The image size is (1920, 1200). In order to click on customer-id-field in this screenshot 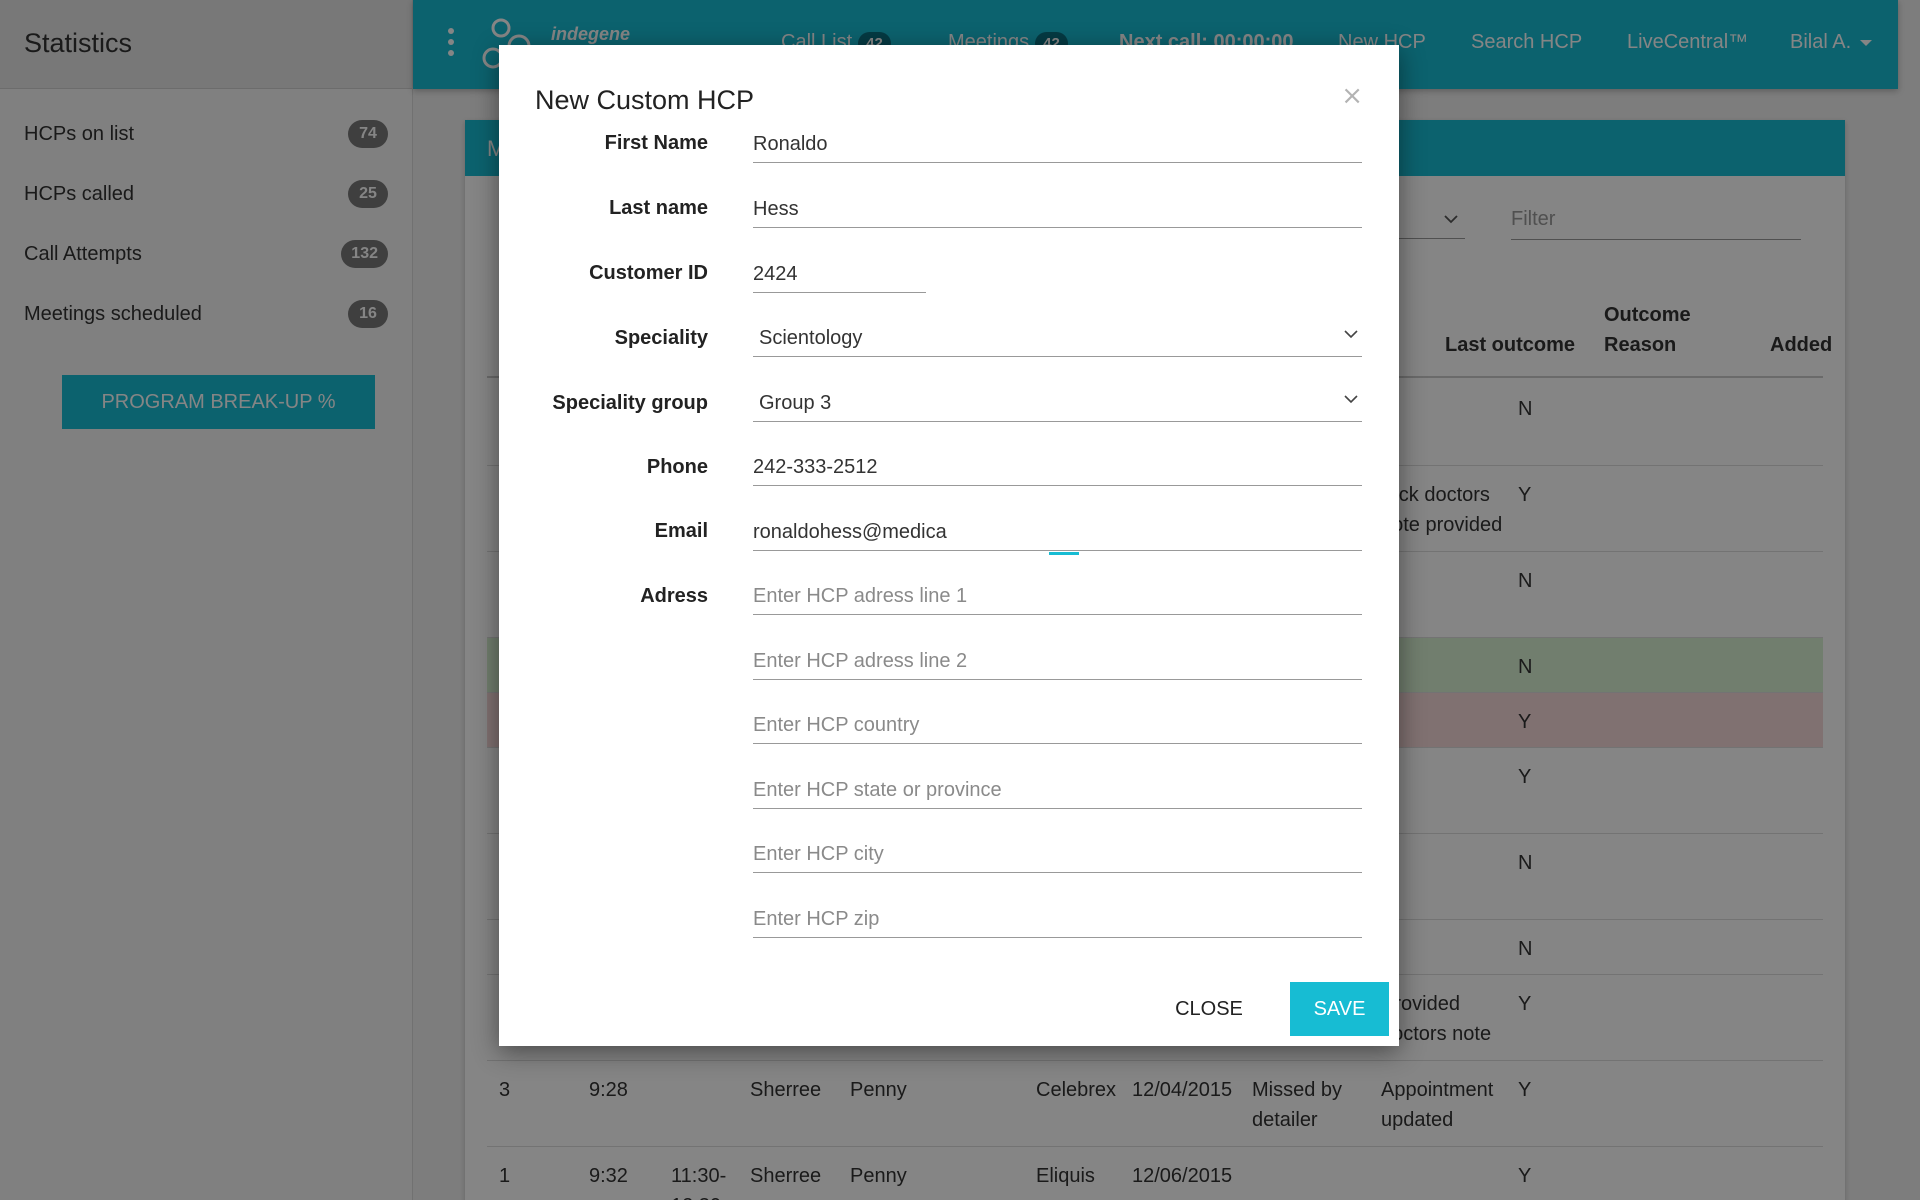, I will do `click(839, 273)`.